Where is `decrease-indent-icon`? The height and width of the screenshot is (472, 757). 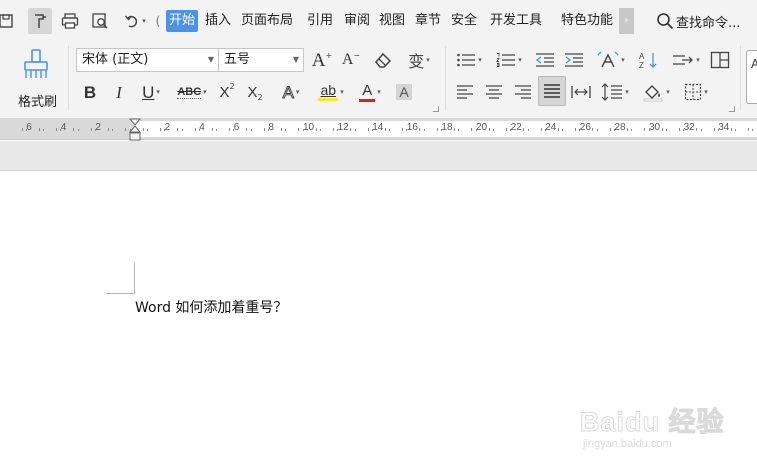 decrease-indent-icon is located at coordinates (544, 60).